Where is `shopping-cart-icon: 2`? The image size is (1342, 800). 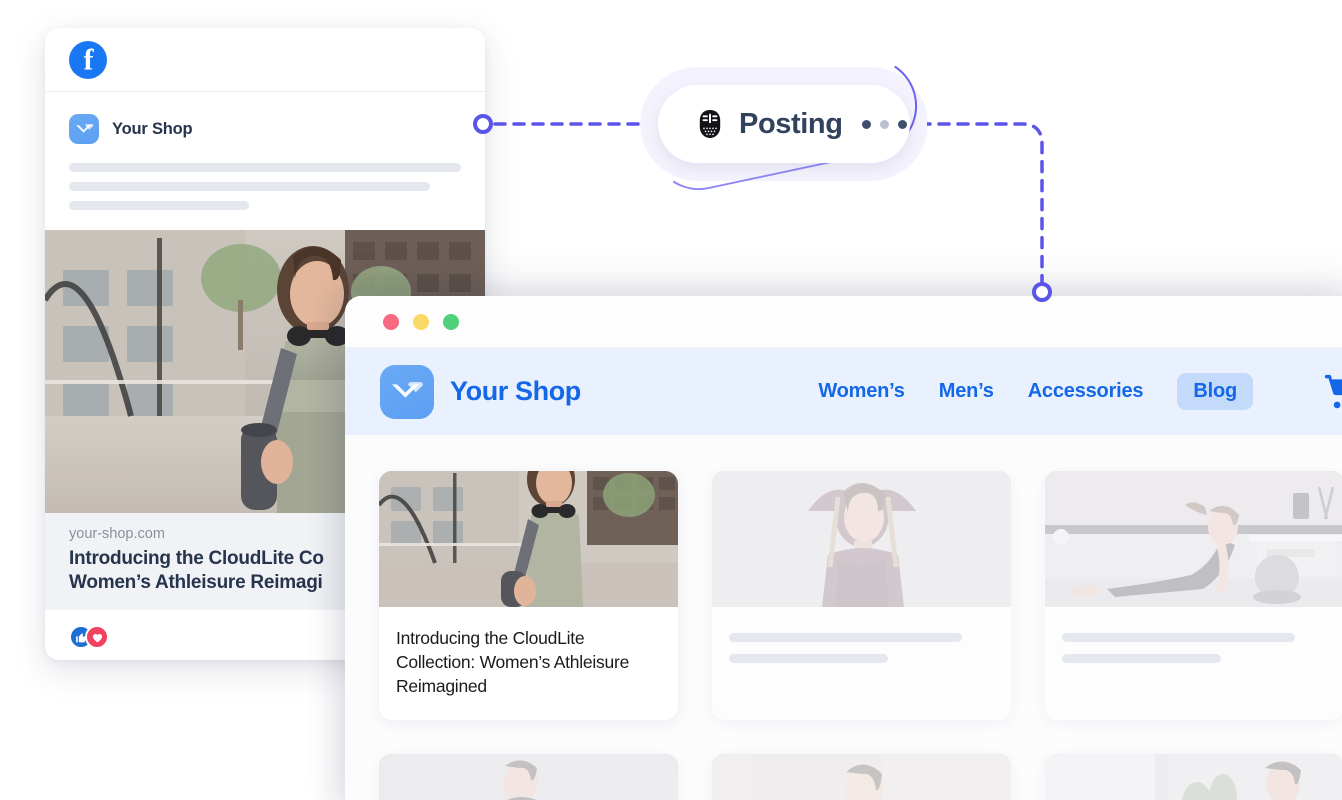
shopping-cart-icon: 2 is located at coordinates (1331, 392).